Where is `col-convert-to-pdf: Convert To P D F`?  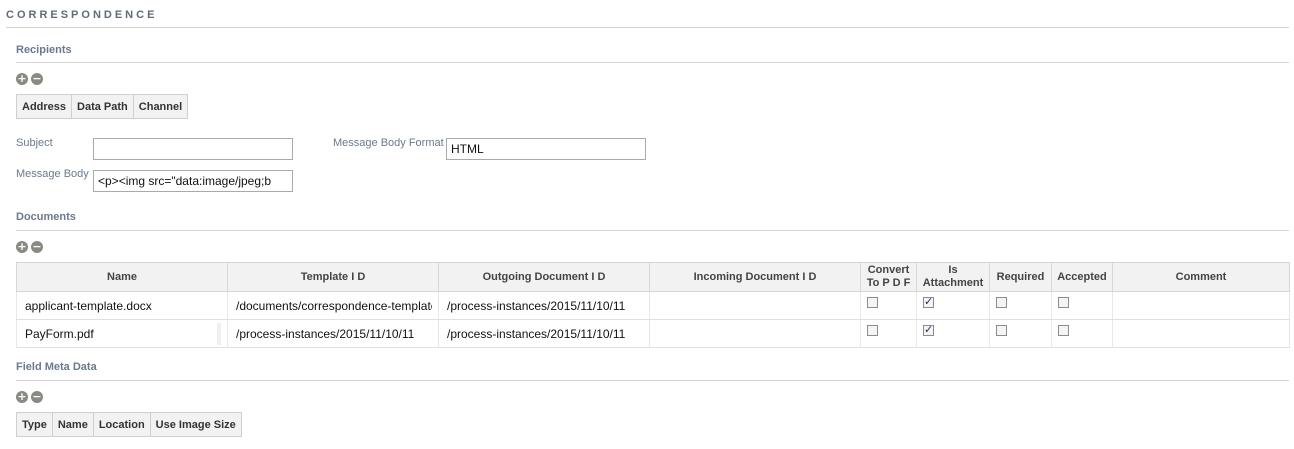
col-convert-to-pdf: Convert To P D F is located at coordinates (888, 277).